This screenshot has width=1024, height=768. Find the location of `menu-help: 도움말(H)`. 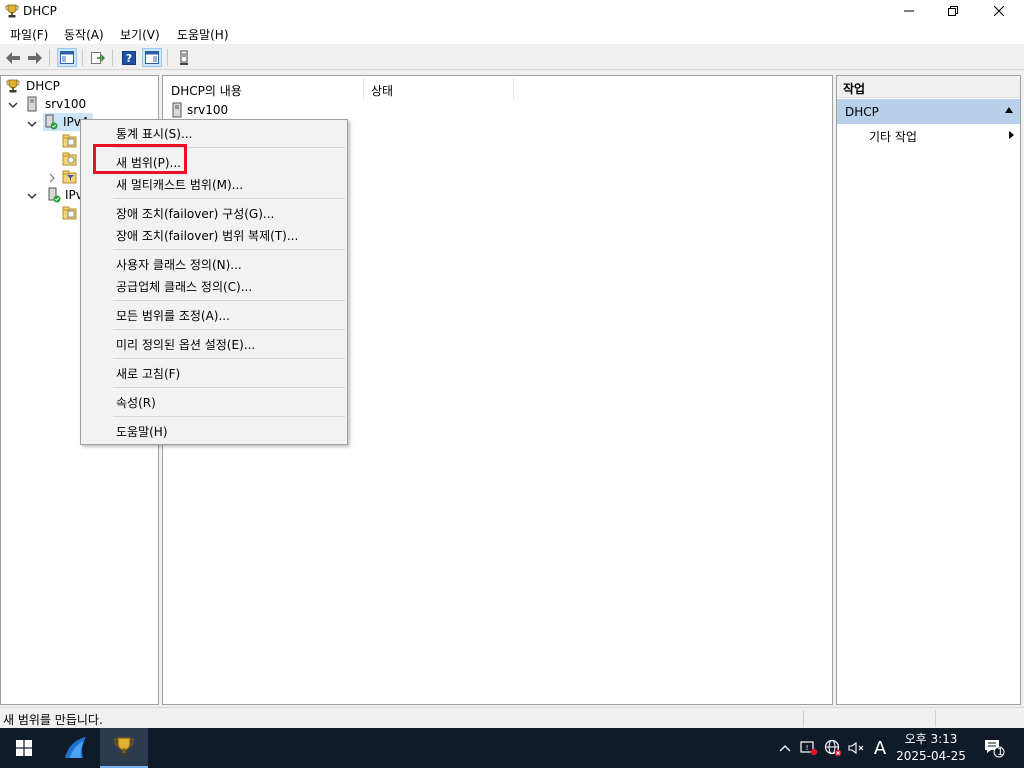

menu-help: 도움말(H) is located at coordinates (203, 34).